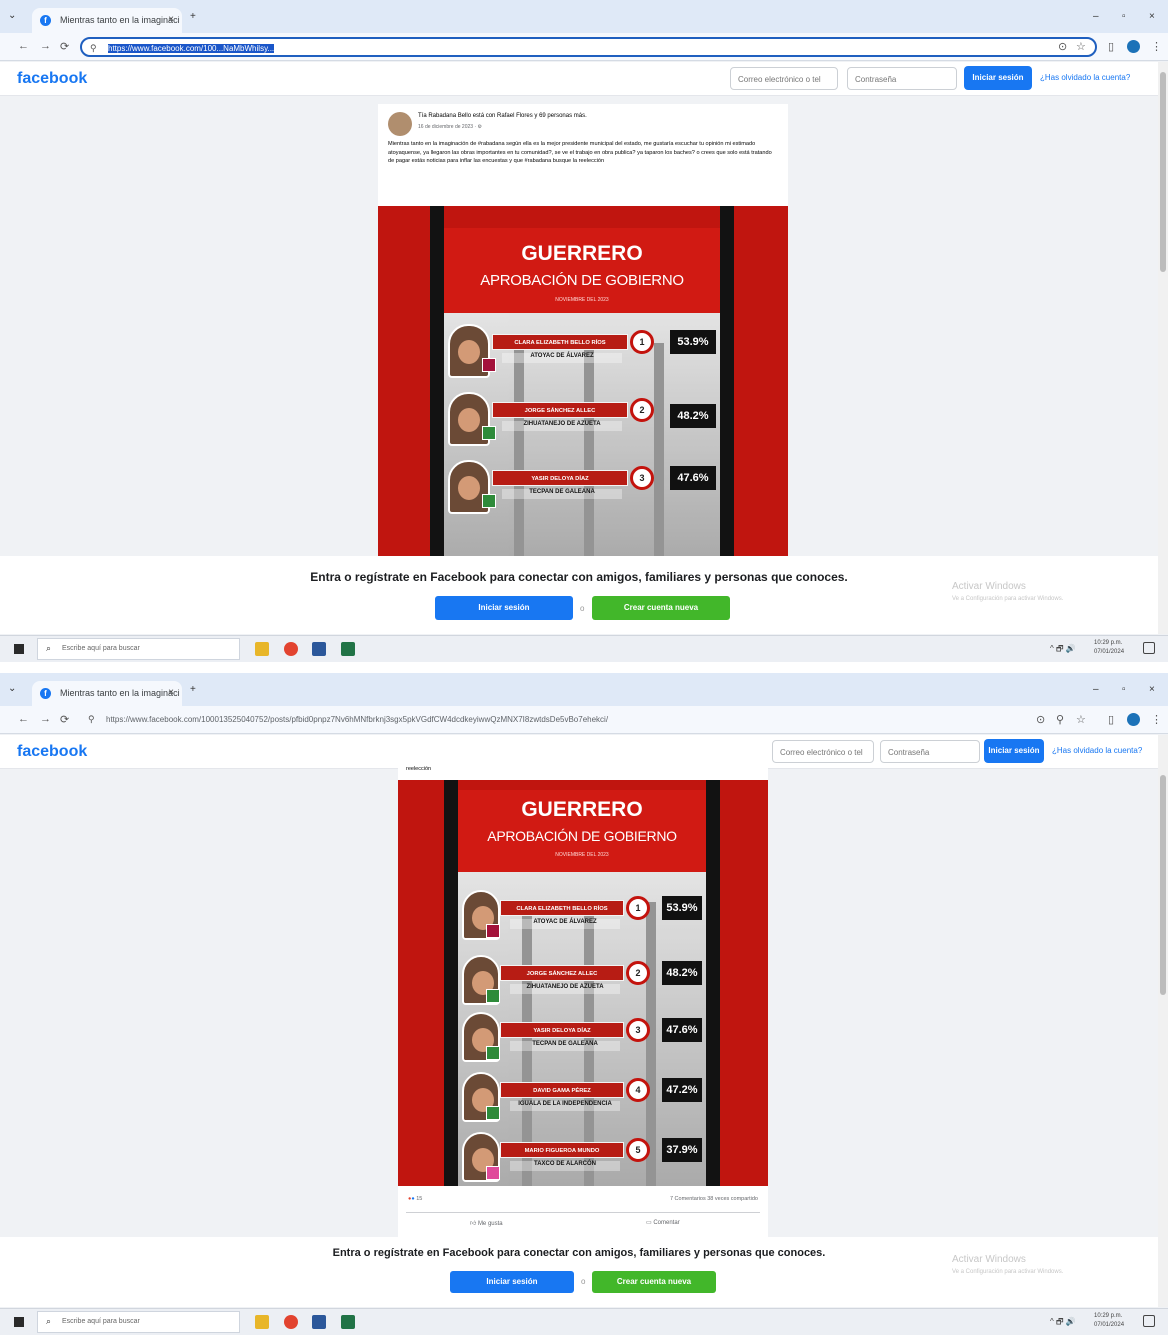 This screenshot has height=1335, width=1168. What do you see at coordinates (1060, 719) in the screenshot?
I see `zoom-icon: ⚲` at bounding box center [1060, 719].